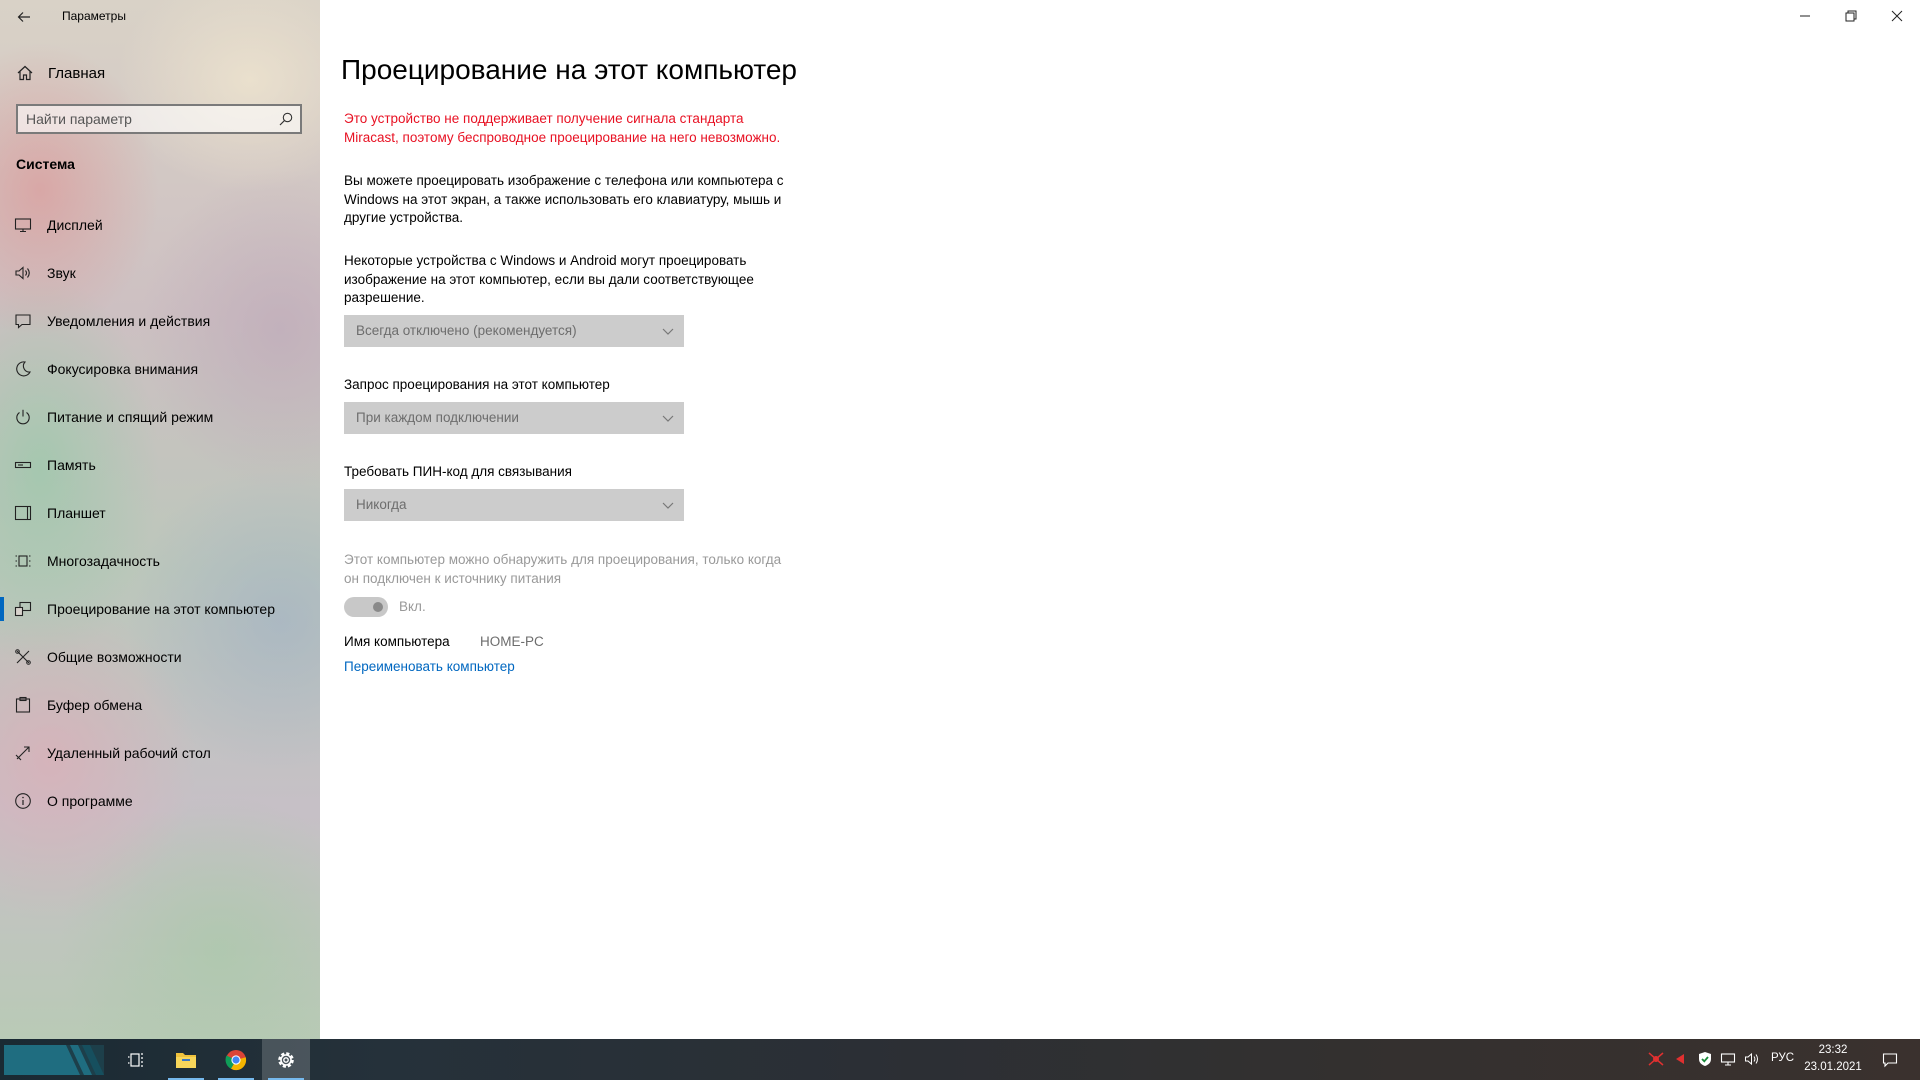 The width and height of the screenshot is (1920, 1080). I want to click on sidebar-item-label: Главная, so click(77, 73).